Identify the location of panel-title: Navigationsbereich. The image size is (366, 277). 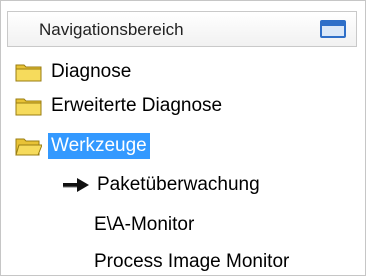
(111, 29).